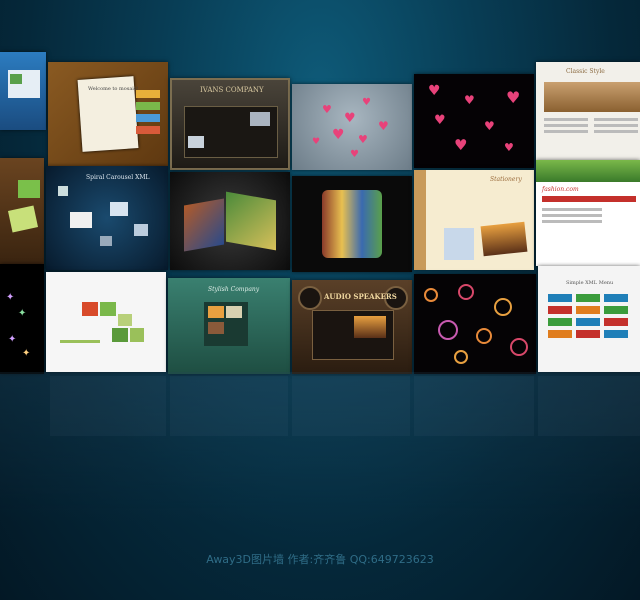  I want to click on tile-caption: Welcome to mosaic!, so click(113, 89).